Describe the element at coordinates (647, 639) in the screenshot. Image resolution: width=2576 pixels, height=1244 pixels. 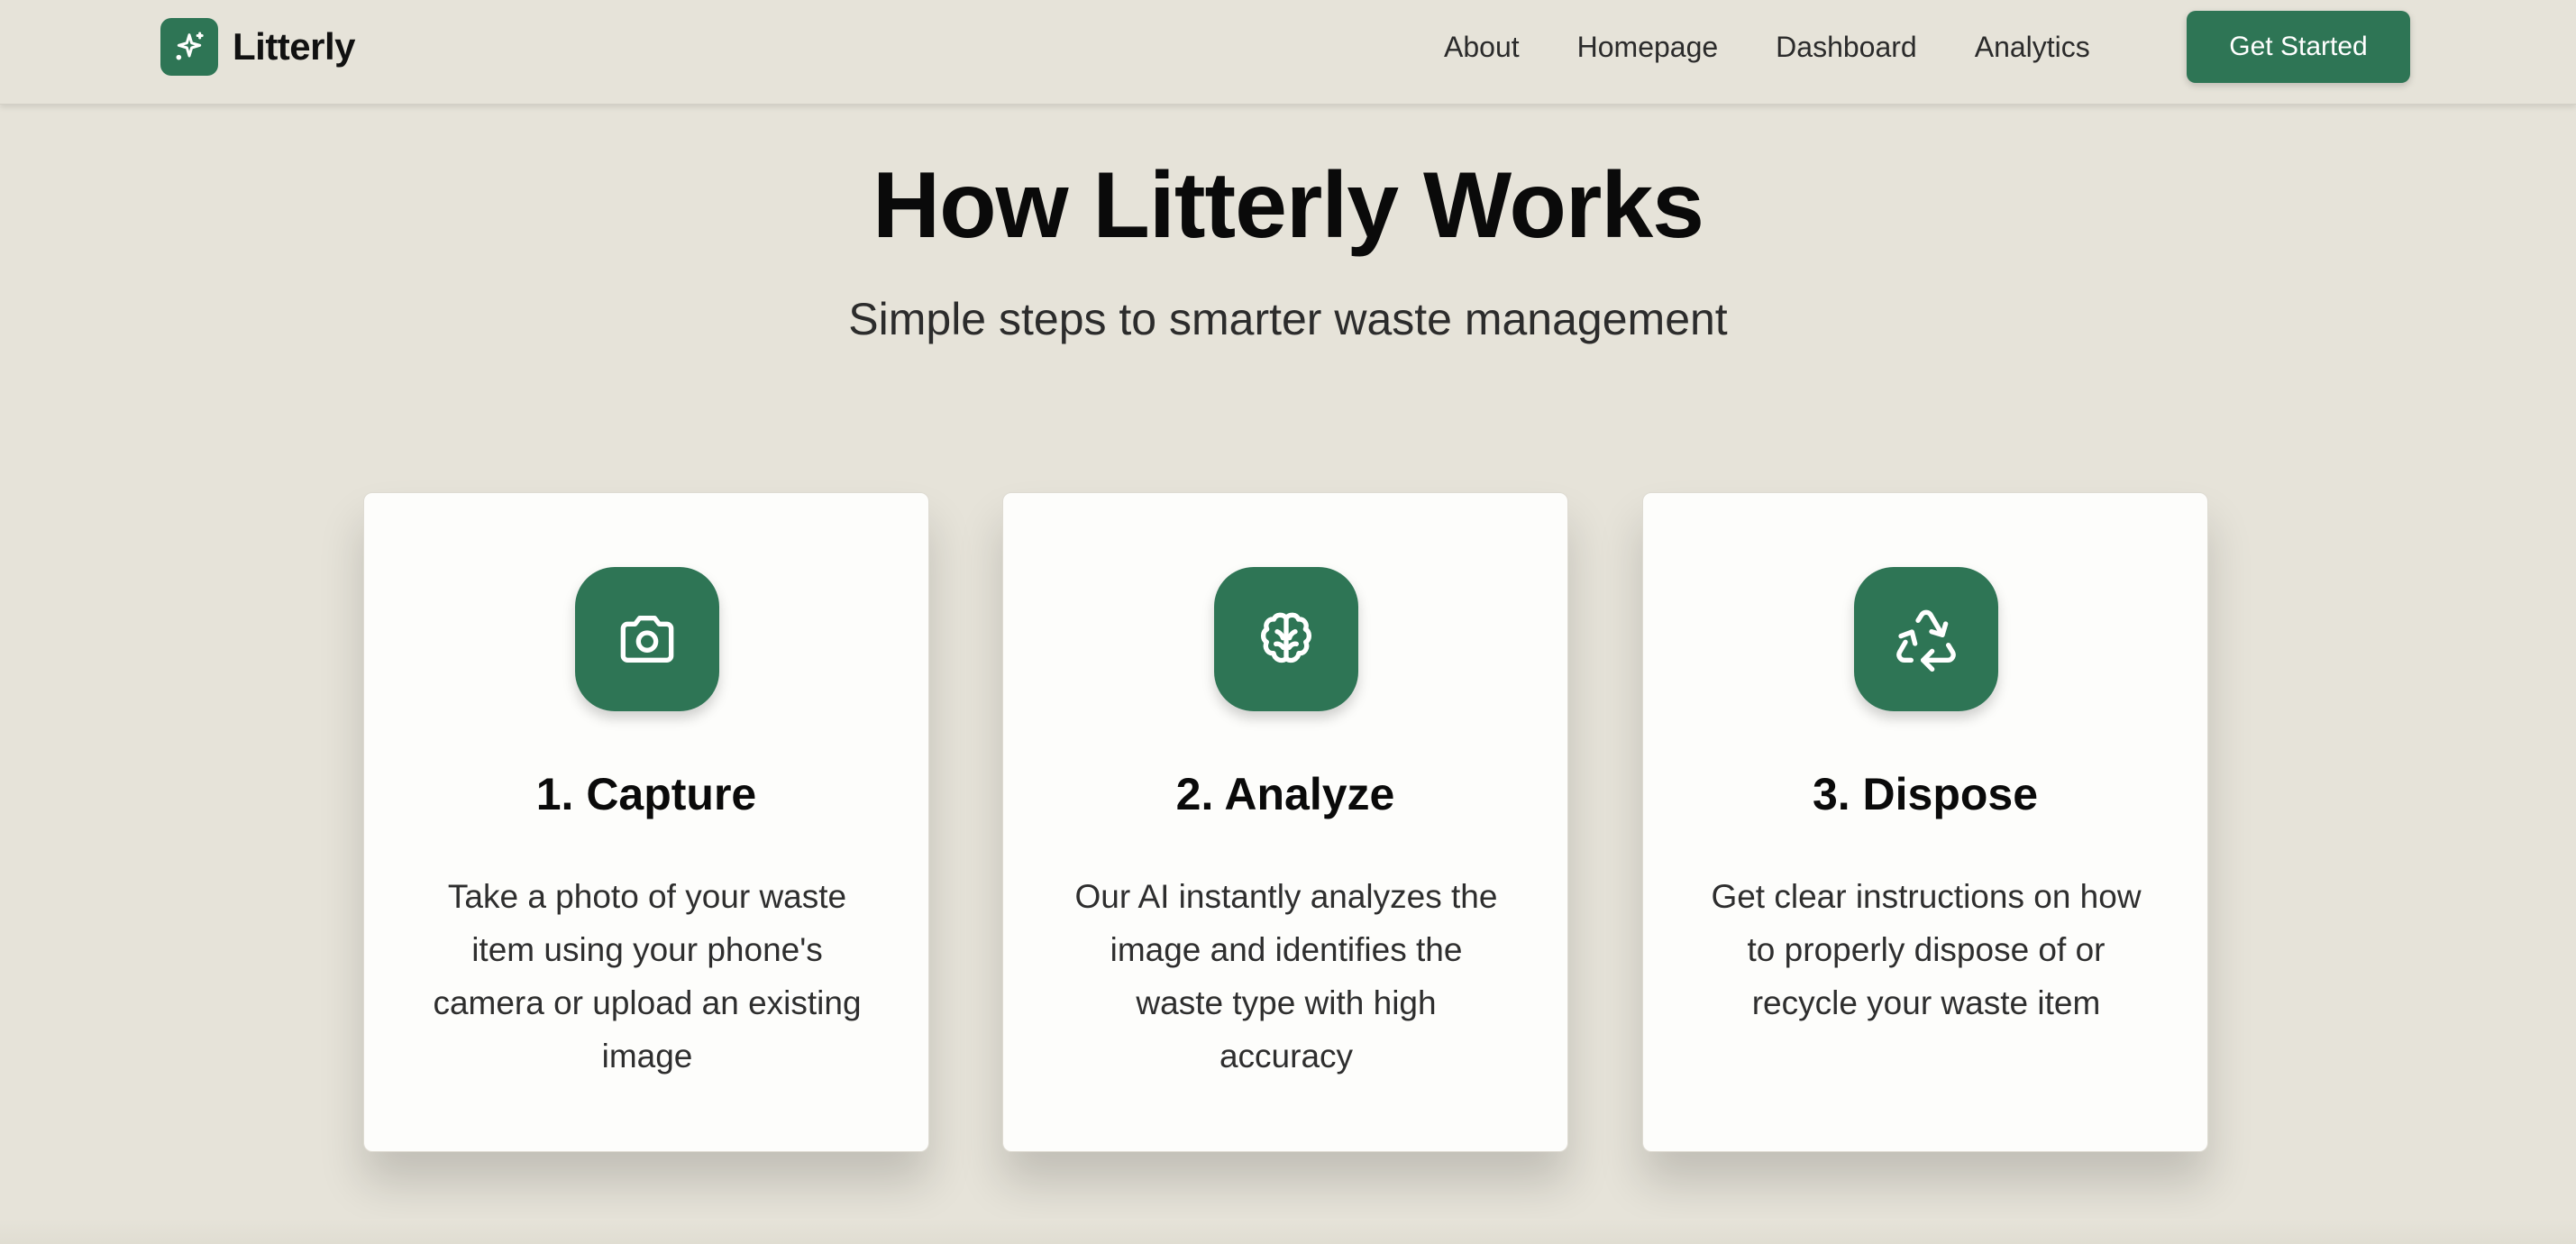
I see `camera-icon` at that location.